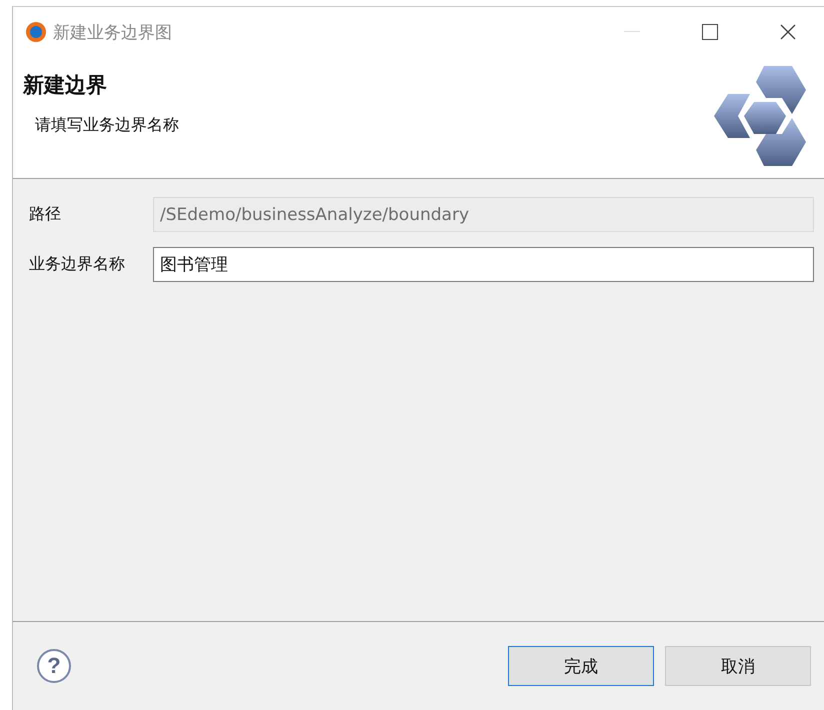 Image resolution: width=824 pixels, height=710 pixels. I want to click on help-button: ?, so click(54, 666).